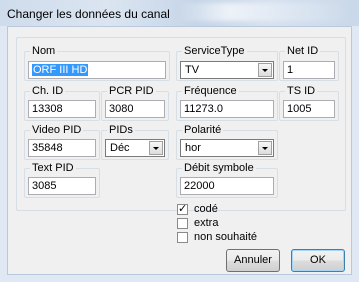  Describe the element at coordinates (206, 209) in the screenshot. I see `checkbox-code-label: codé` at that location.